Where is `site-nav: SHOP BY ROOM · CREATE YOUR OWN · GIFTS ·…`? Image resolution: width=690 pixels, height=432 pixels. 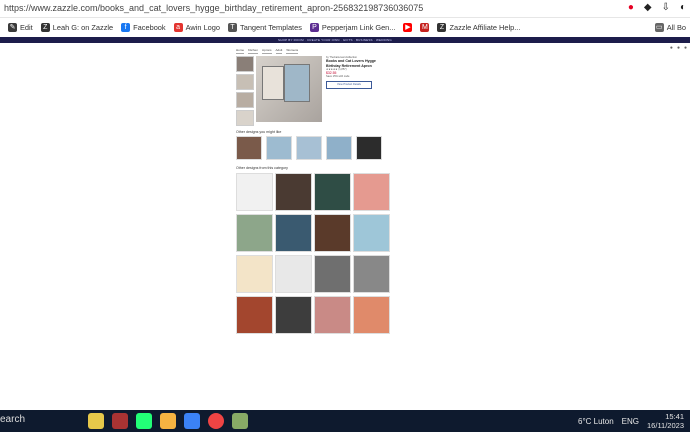 site-nav: SHOP BY ROOM · CREATE YOUR OWN · GIFTS ·… is located at coordinates (345, 40).